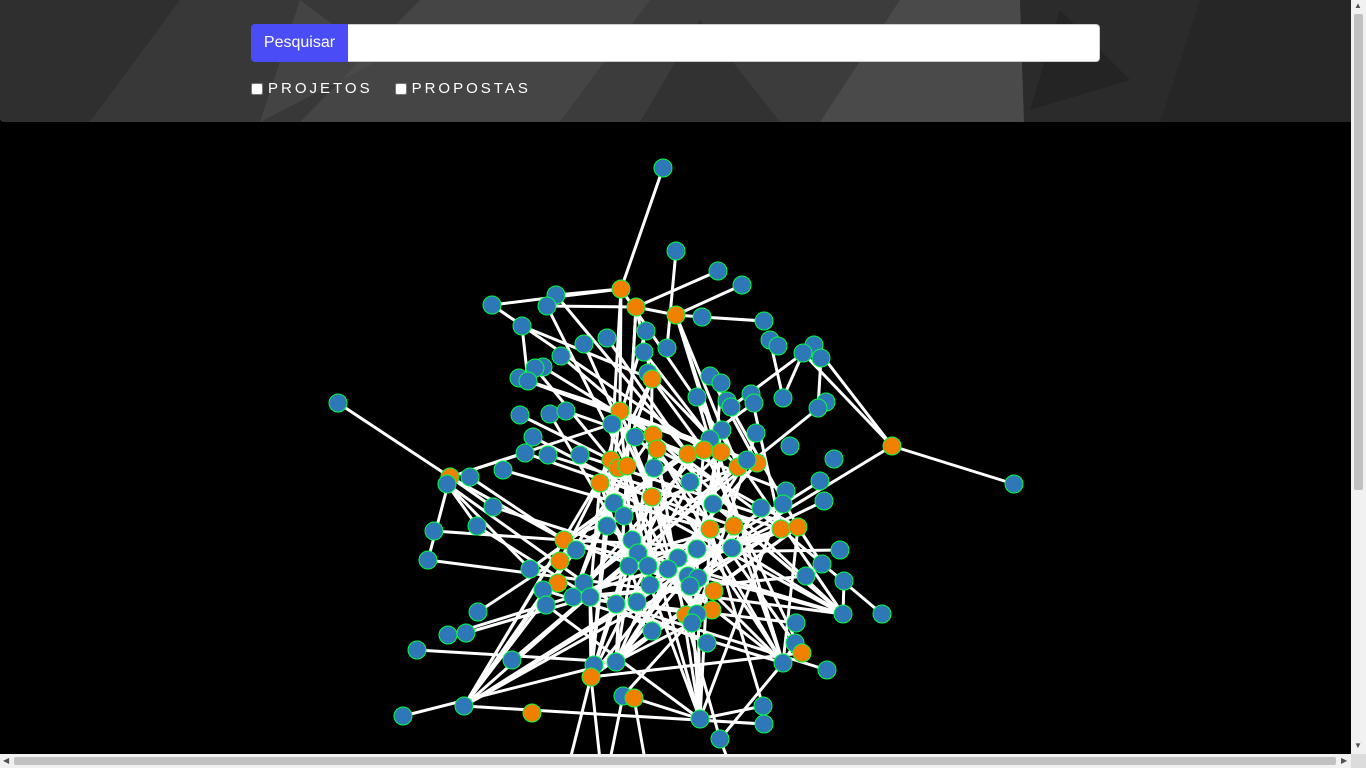  I want to click on vertical-scroll-thumb, so click(1358, 252).